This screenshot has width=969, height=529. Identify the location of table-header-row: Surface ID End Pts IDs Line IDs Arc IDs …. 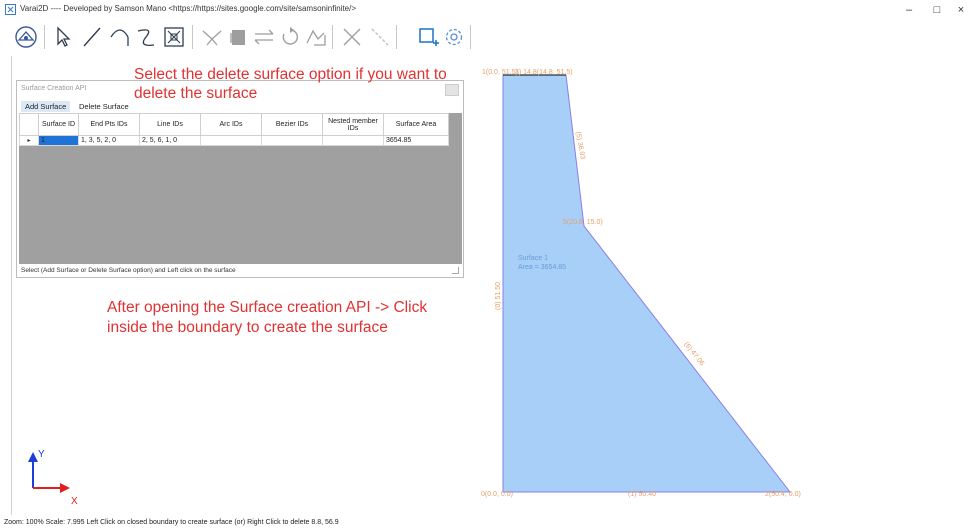
(234, 124).